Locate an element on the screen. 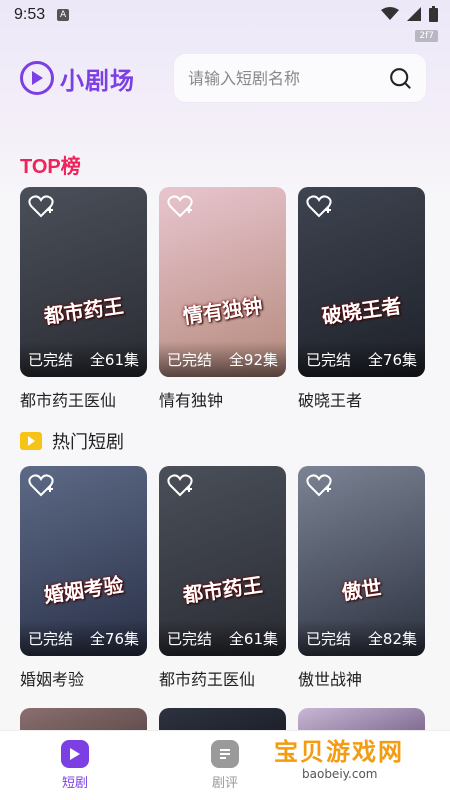 The height and width of the screenshot is (800, 450). app-logo: 小剧场 is located at coordinates (77, 78).